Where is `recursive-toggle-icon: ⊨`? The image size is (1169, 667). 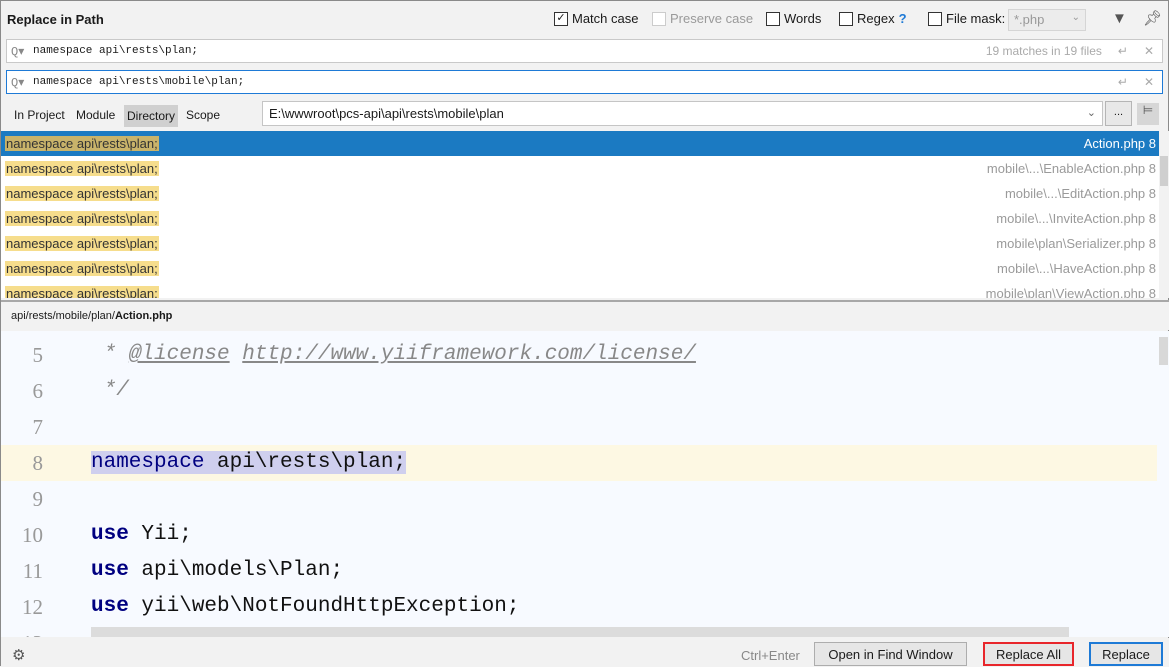
recursive-toggle-icon: ⊨ is located at coordinates (1148, 114).